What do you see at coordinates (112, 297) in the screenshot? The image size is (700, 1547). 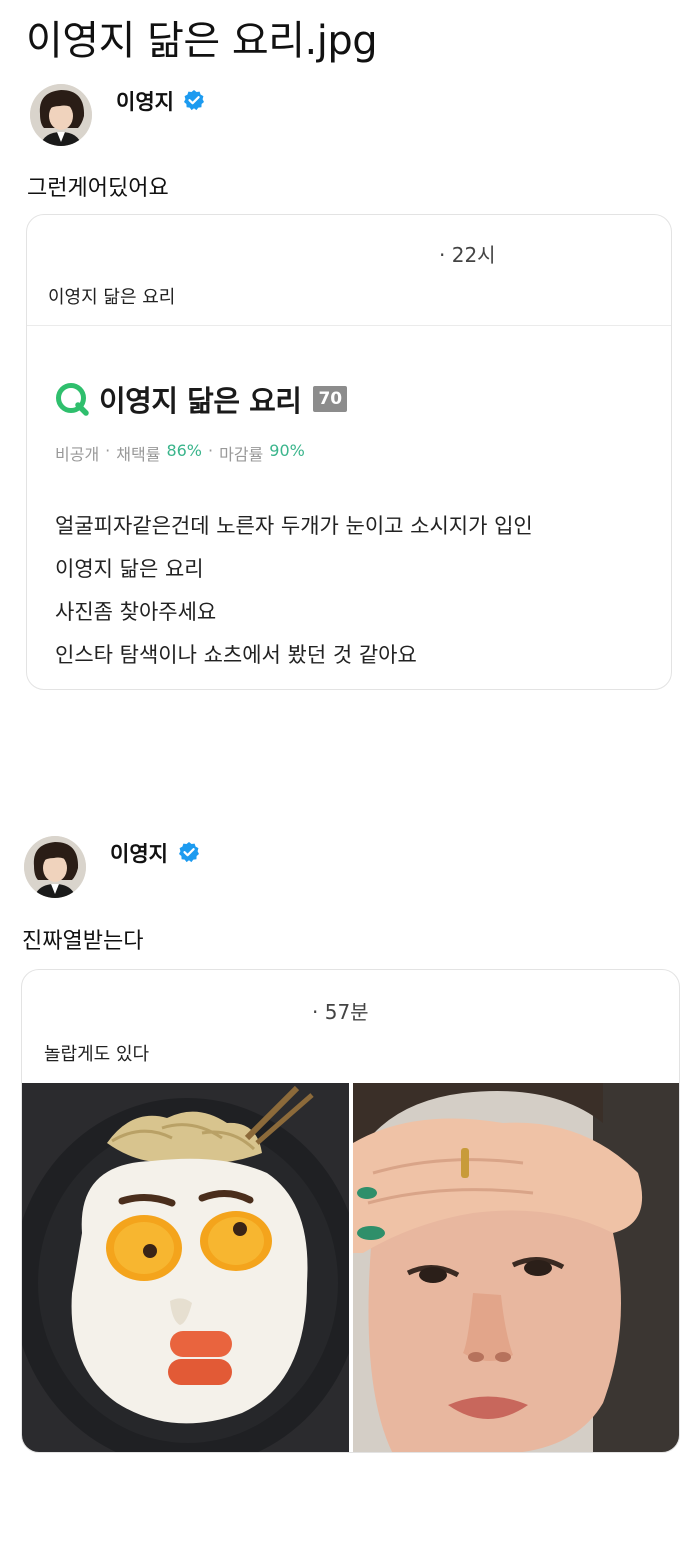 I see `quote-text: 이영지 닮은 요리` at bounding box center [112, 297].